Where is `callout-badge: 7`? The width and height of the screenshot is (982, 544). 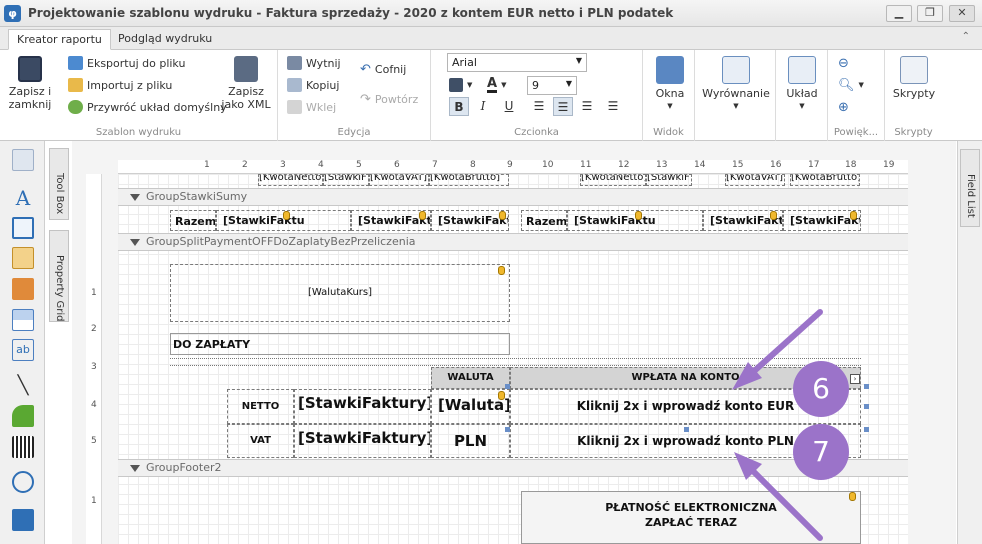 callout-badge: 7 is located at coordinates (821, 452).